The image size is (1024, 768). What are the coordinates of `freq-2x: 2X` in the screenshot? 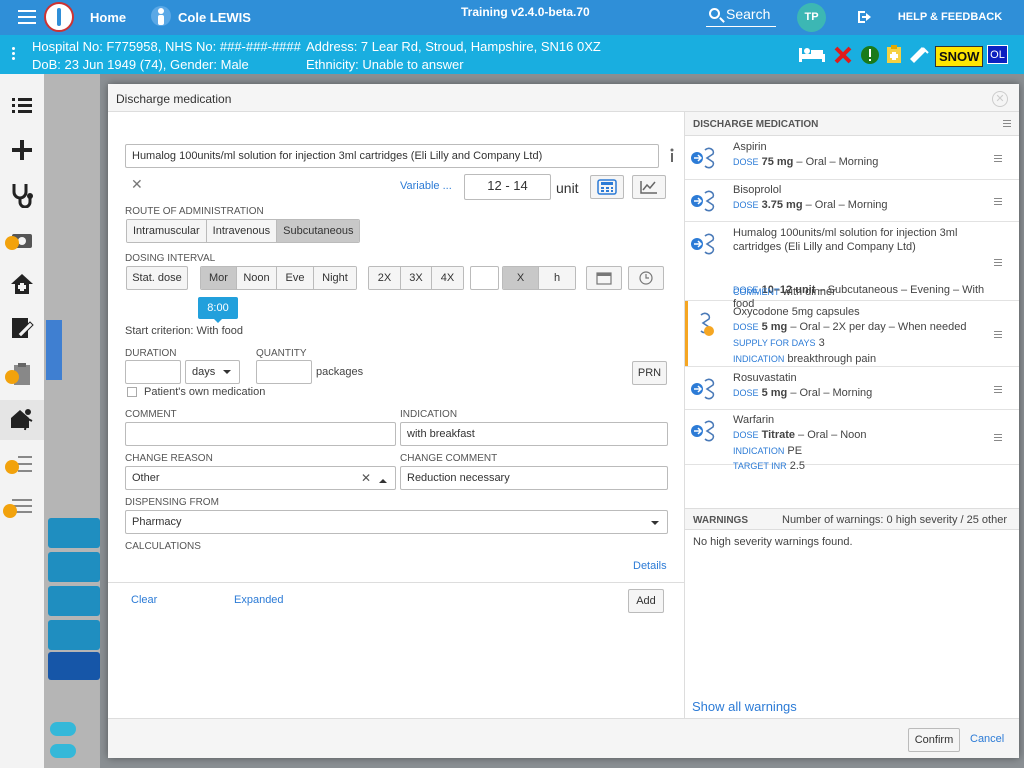 It's located at (385, 278).